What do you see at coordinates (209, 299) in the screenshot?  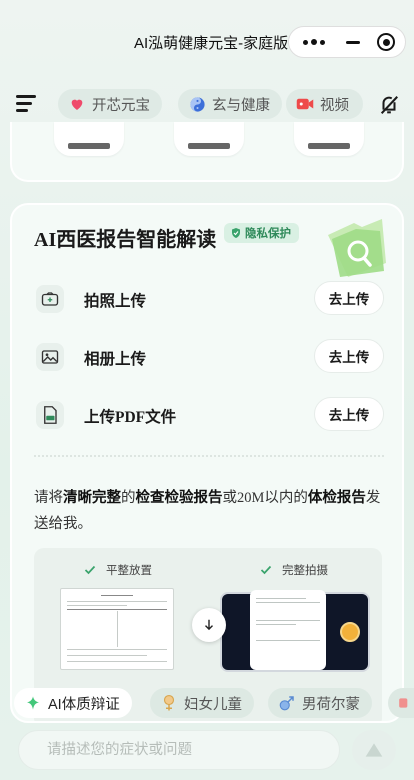 I see `upload-row-camera: 拍照上传 去上传` at bounding box center [209, 299].